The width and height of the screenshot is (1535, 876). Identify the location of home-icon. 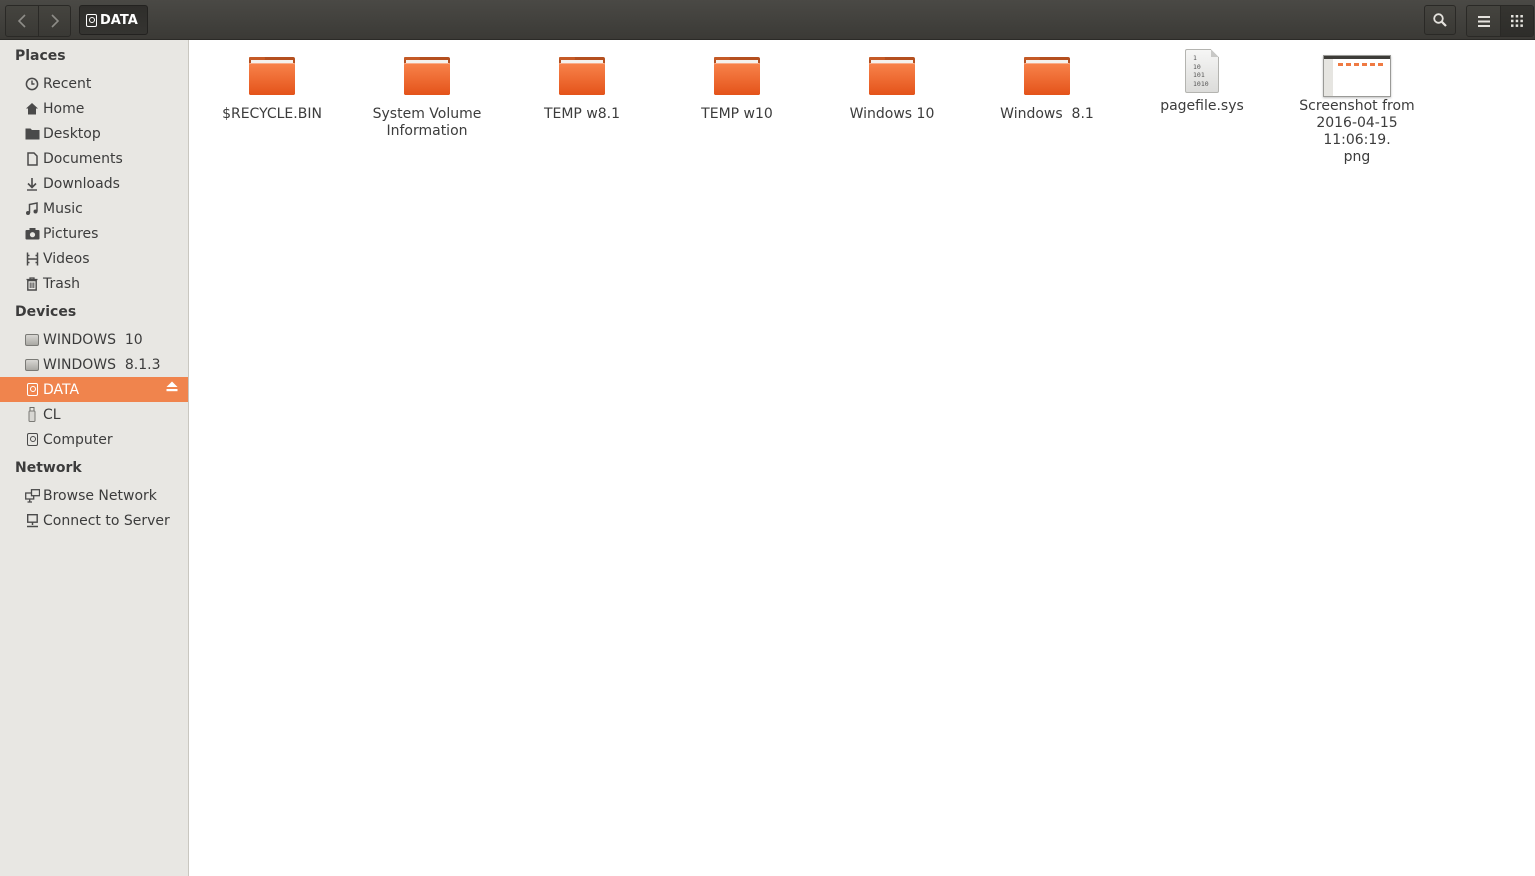
(32, 109).